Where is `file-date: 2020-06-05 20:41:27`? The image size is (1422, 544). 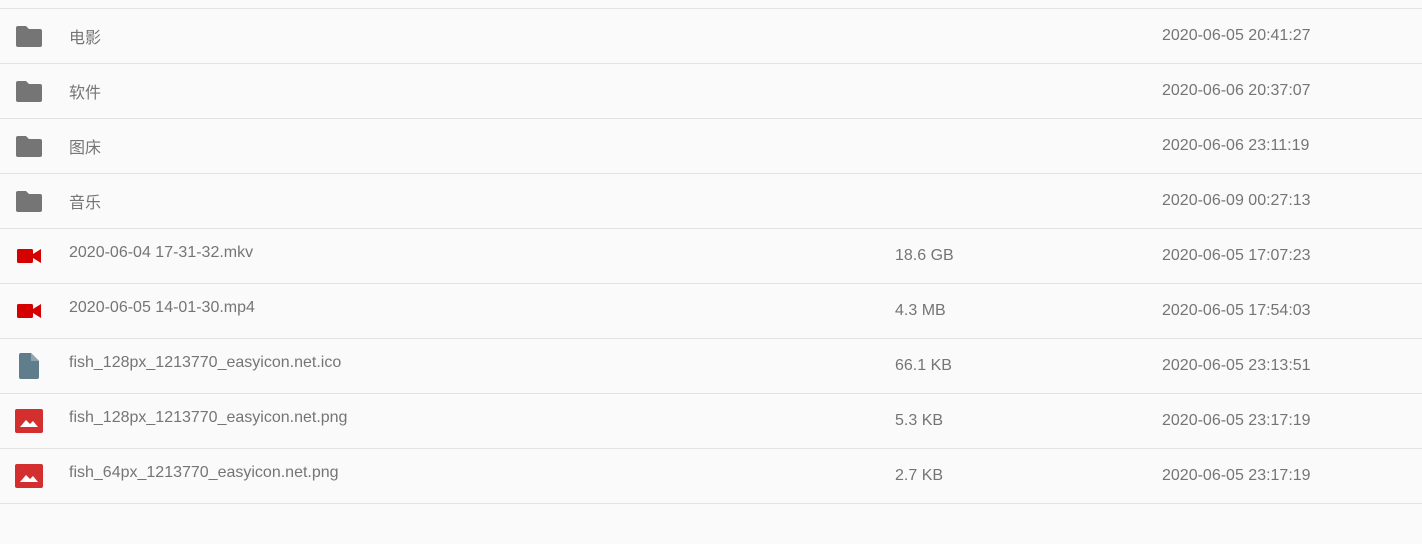
file-date: 2020-06-05 20:41:27 is located at coordinates (1236, 35).